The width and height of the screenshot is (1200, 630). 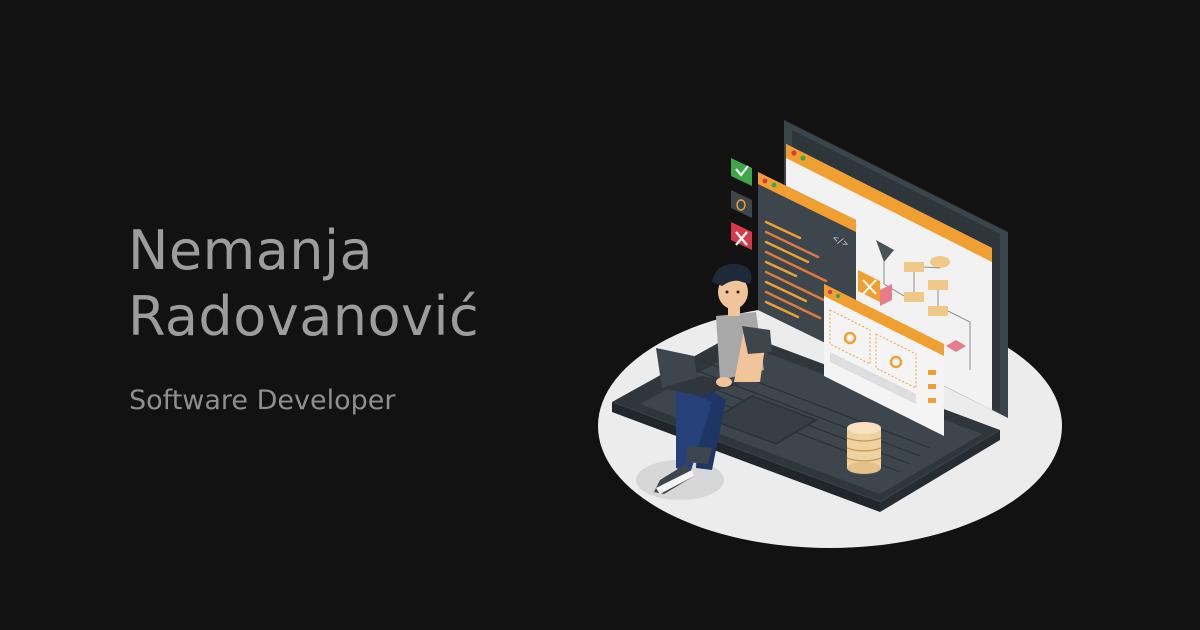 I want to click on shoe-icon, so click(x=699, y=455).